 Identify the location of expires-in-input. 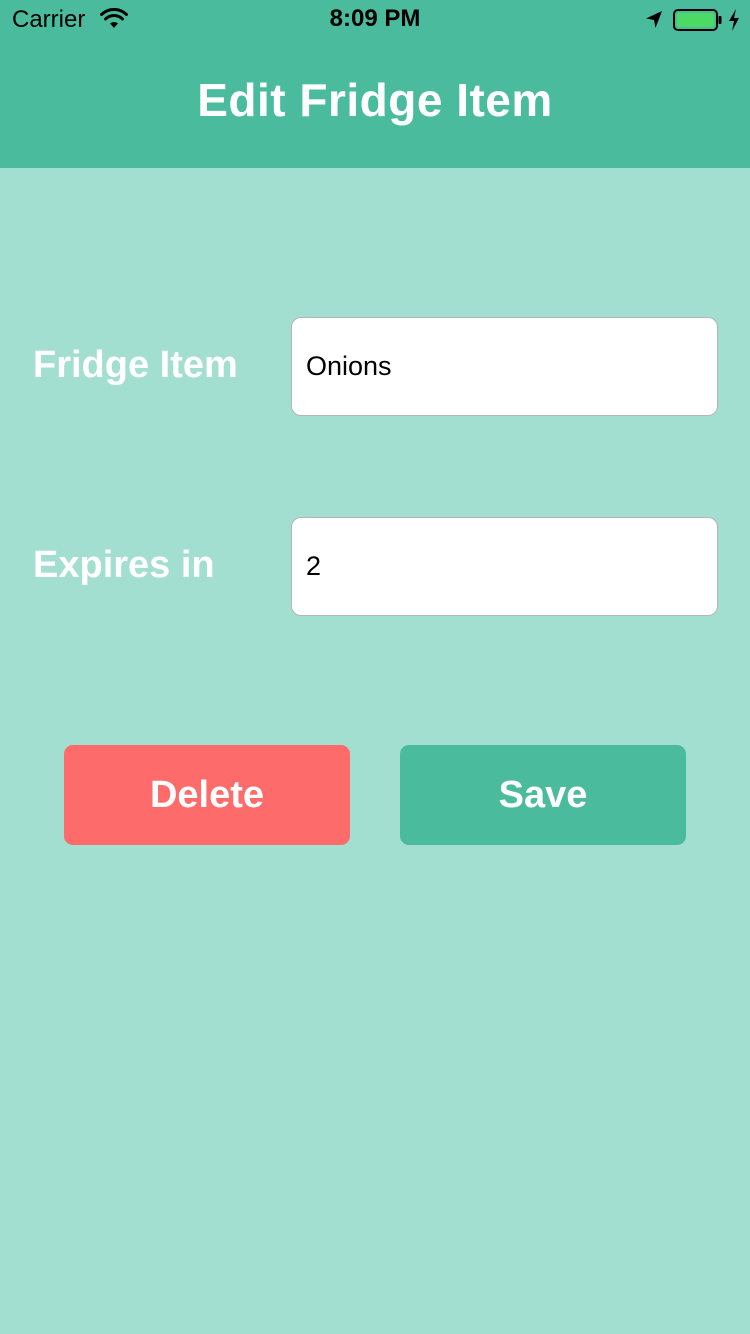
(504, 566).